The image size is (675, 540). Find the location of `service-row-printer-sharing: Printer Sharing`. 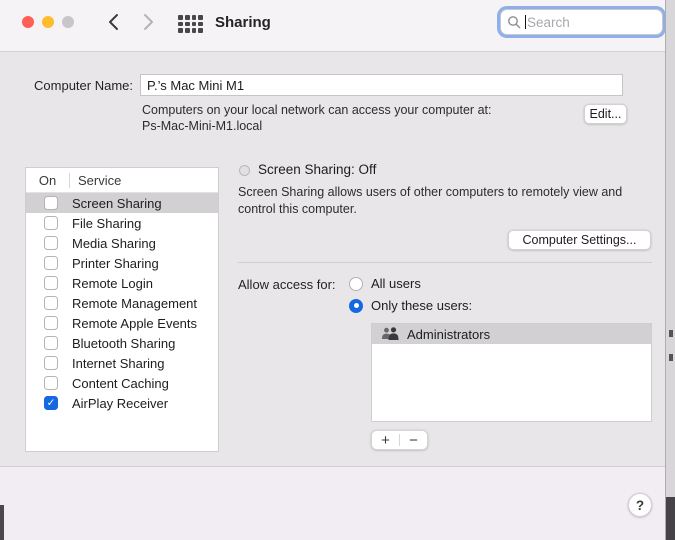

service-row-printer-sharing: Printer Sharing is located at coordinates (122, 263).